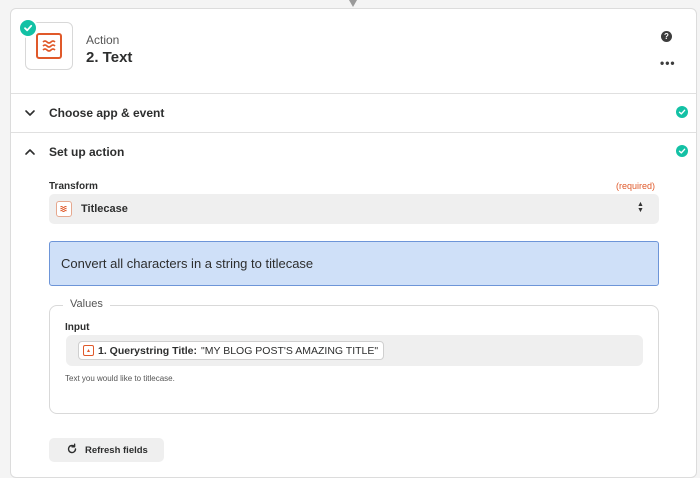 The width and height of the screenshot is (700, 478). Describe the element at coordinates (30, 152) in the screenshot. I see `chevron-up-icon` at that location.